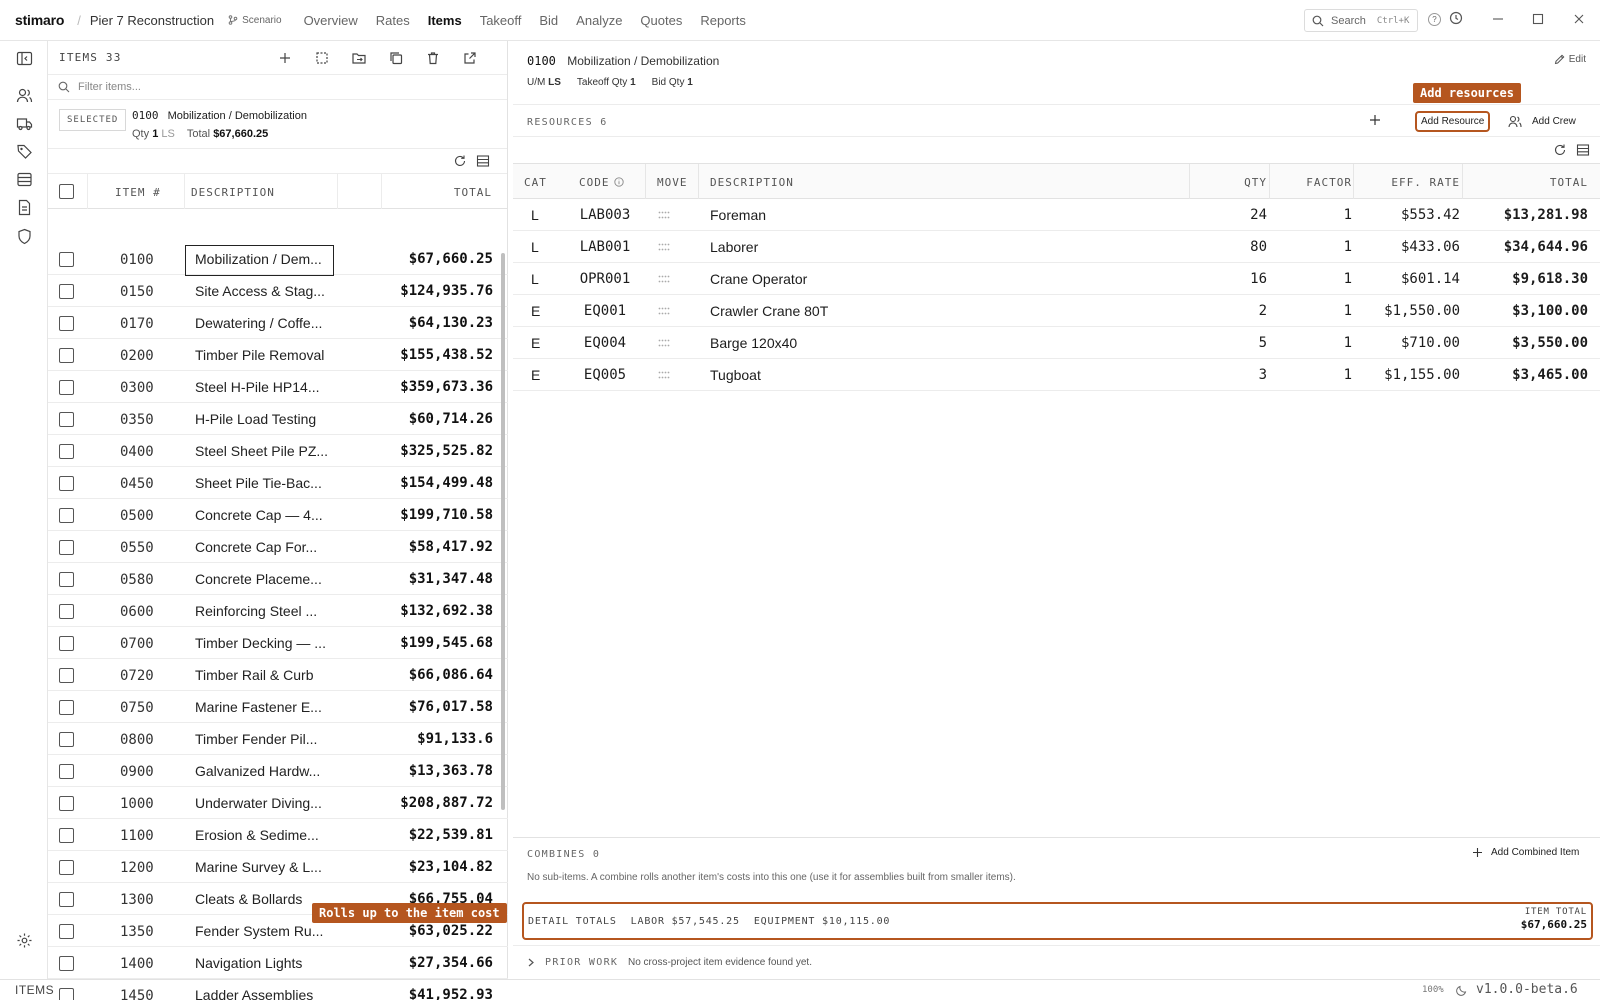 Image resolution: width=1600 pixels, height=1000 pixels. Describe the element at coordinates (359, 58) in the screenshot. I see `move-to-folder-icon` at that location.